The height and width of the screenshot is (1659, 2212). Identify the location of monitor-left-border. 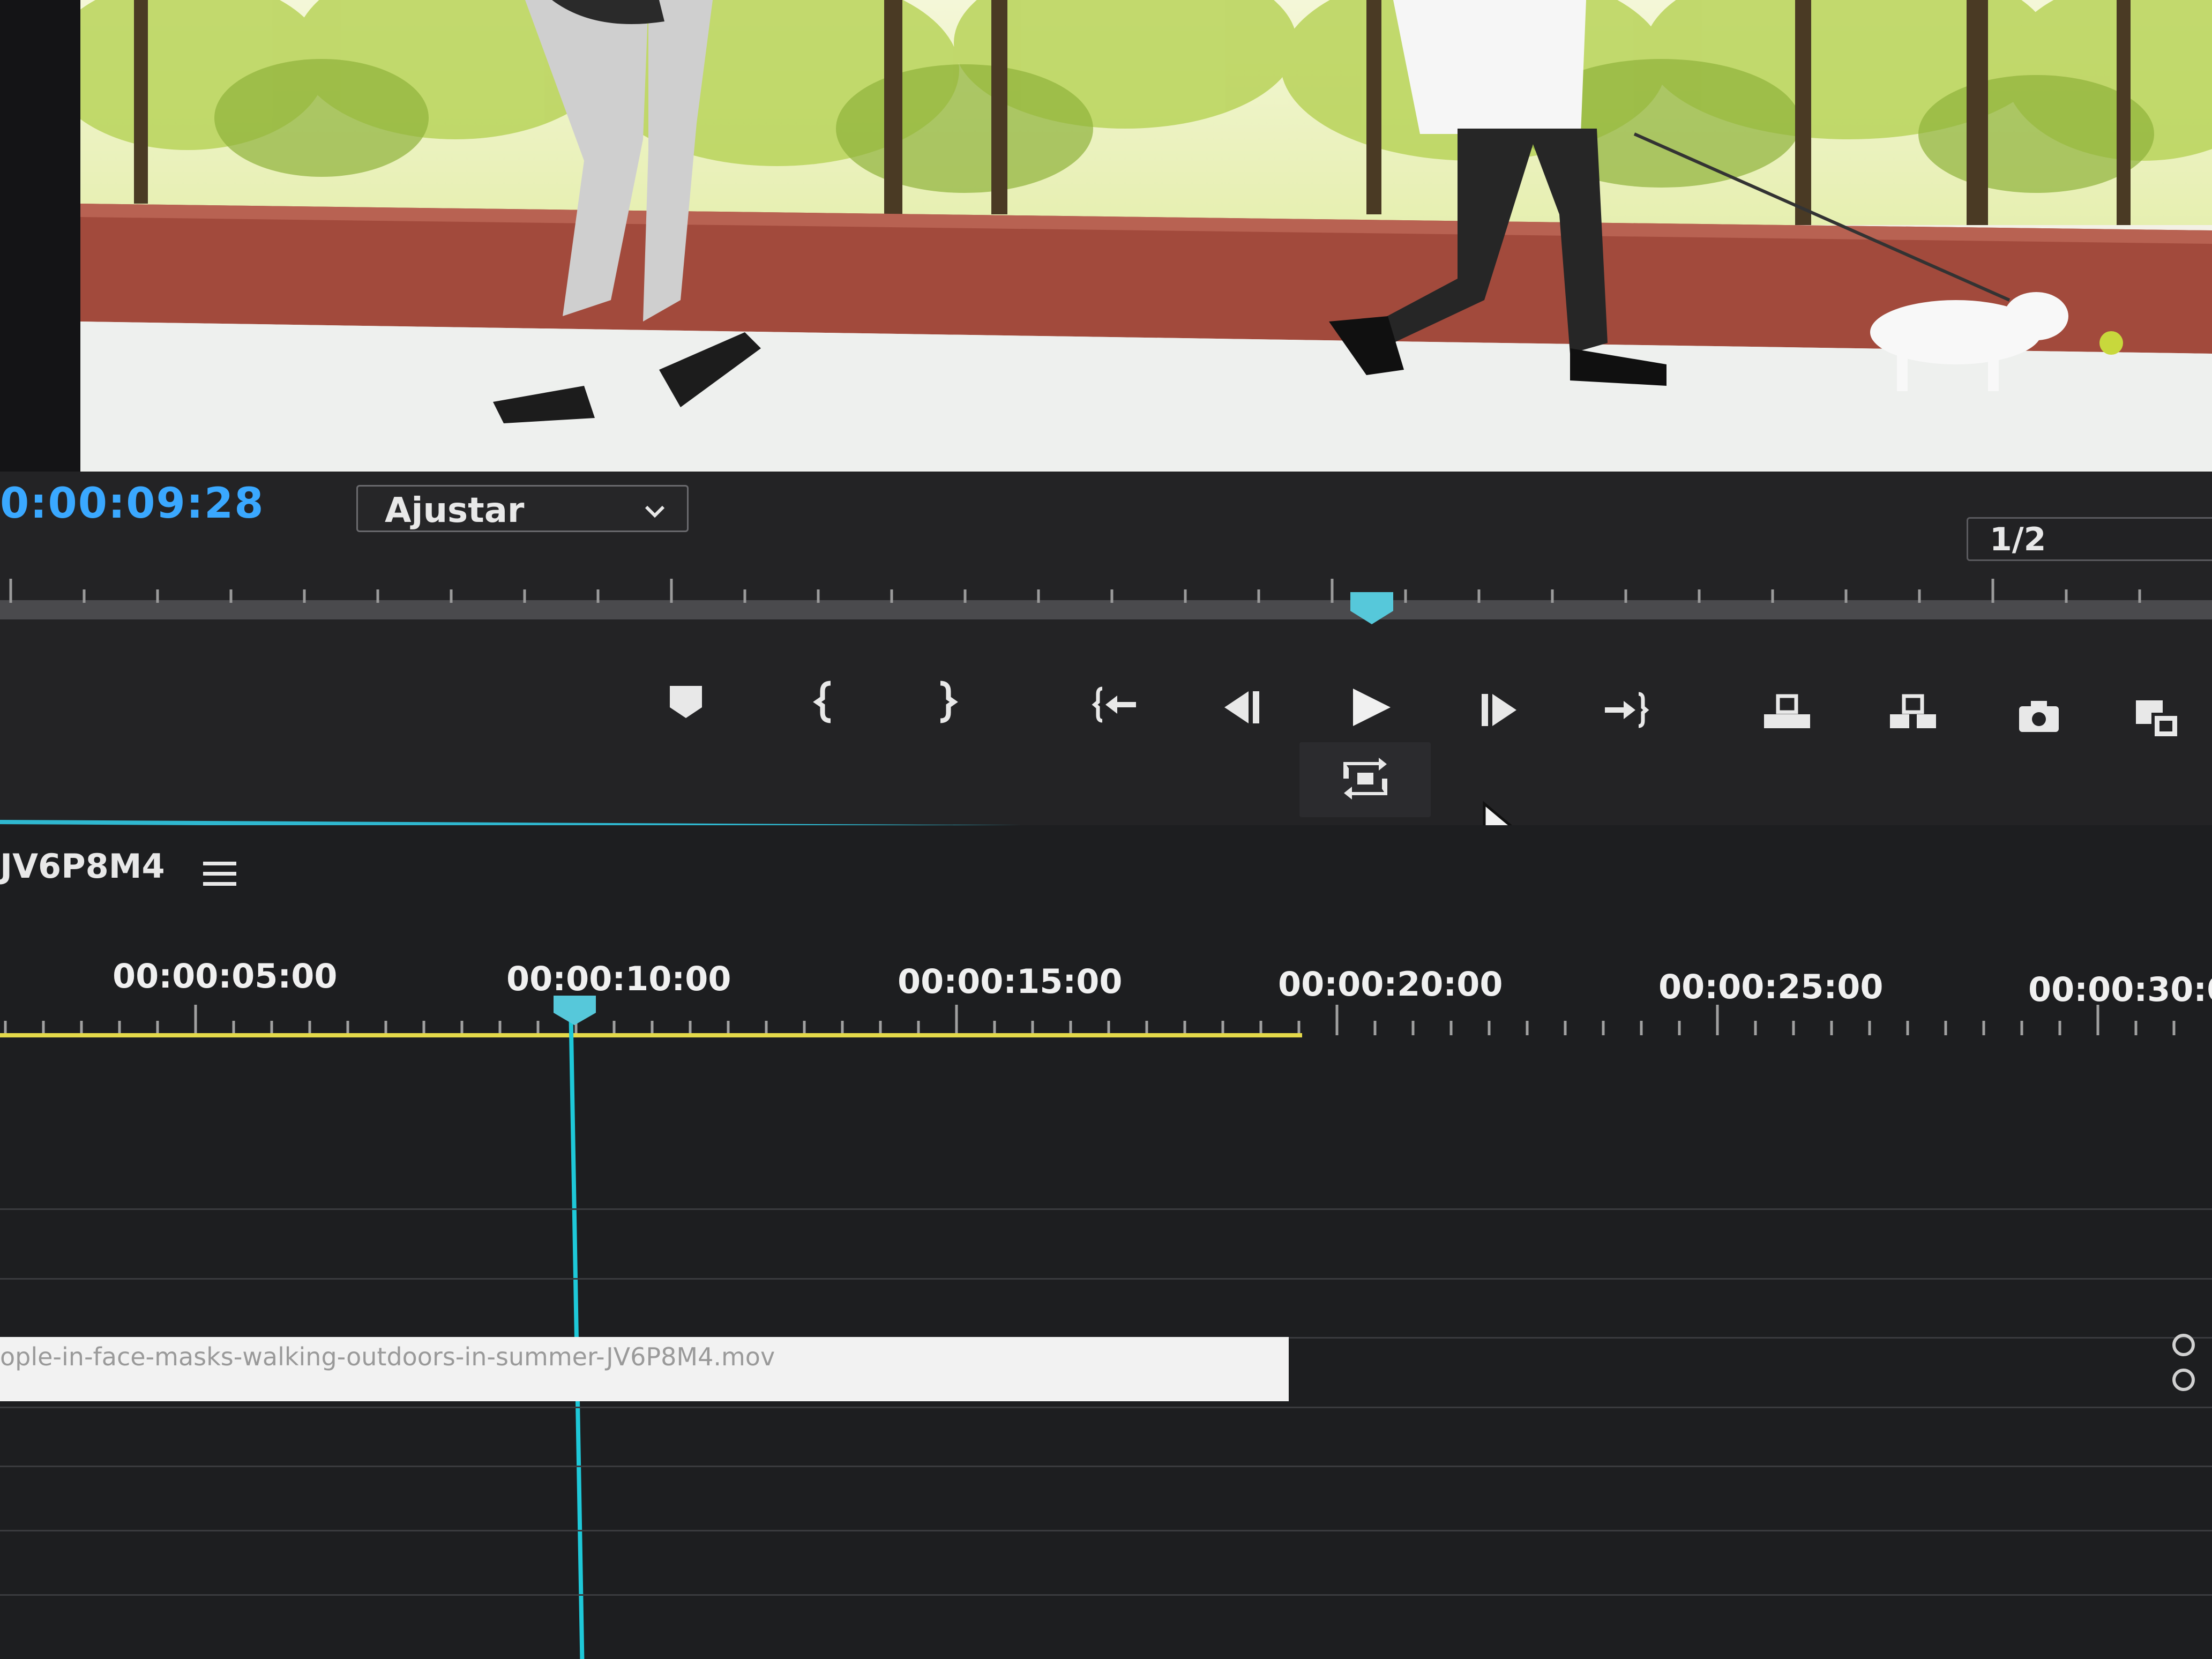
(40, 241).